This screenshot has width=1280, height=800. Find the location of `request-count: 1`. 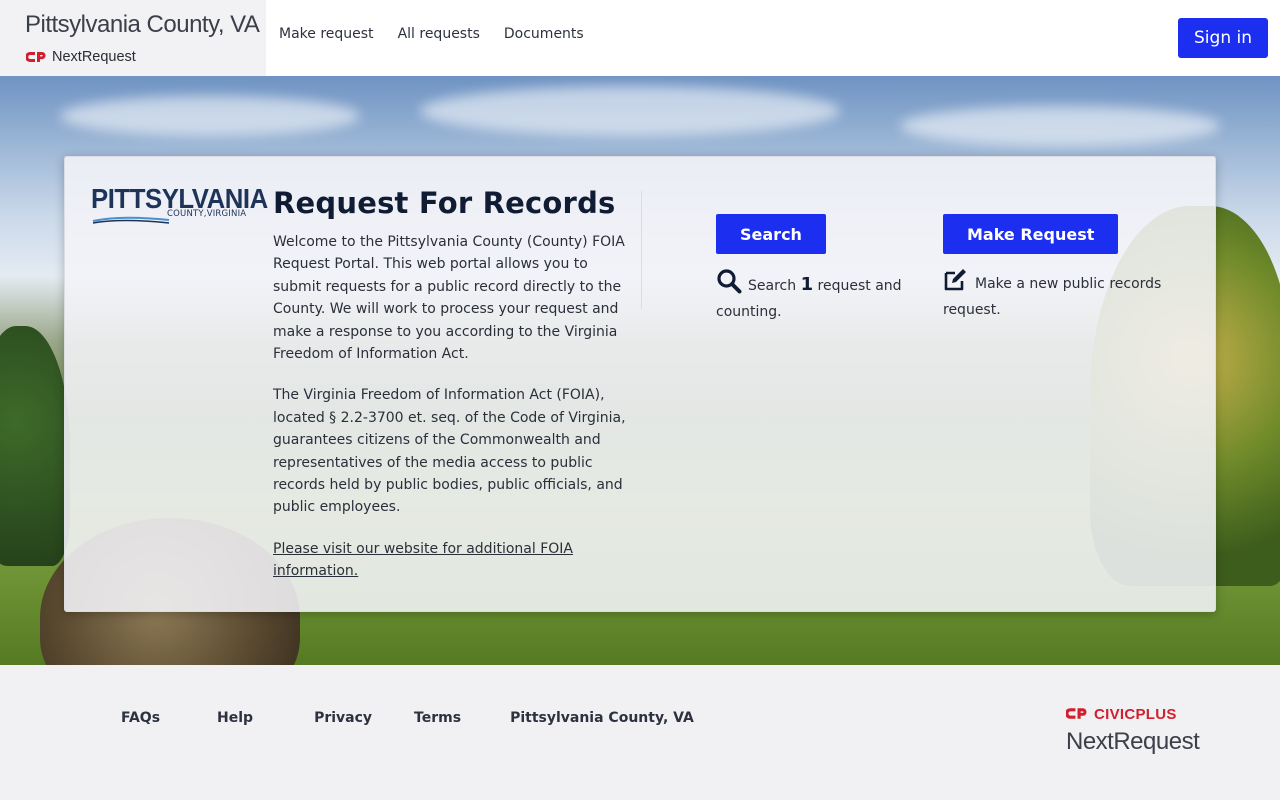

request-count: 1 is located at coordinates (807, 284).